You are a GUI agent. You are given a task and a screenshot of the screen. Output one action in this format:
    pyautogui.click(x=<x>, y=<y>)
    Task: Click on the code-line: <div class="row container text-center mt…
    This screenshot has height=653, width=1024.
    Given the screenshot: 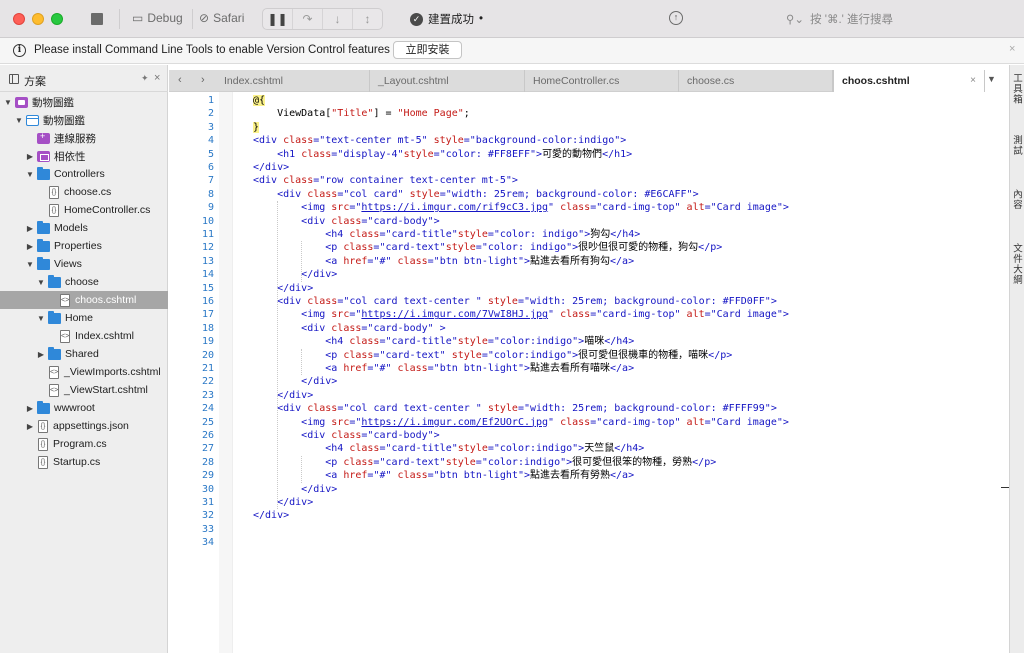 What is the action you would take?
    pyautogui.click(x=385, y=180)
    